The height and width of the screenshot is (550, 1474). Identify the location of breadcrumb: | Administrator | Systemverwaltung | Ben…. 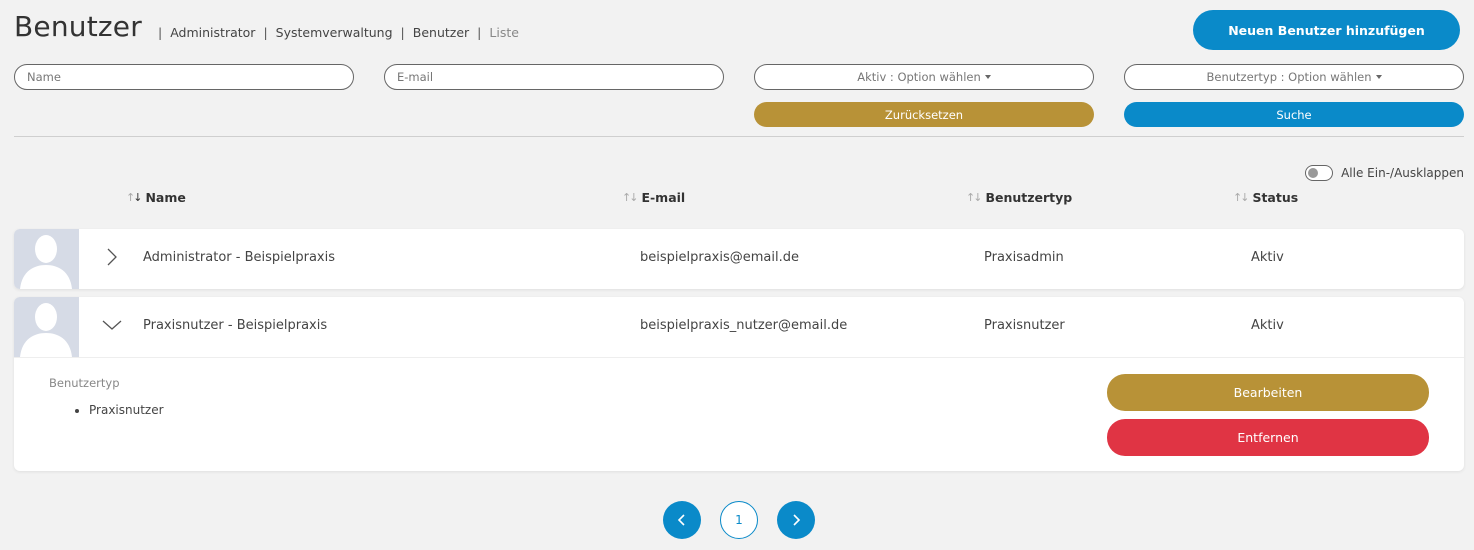
(338, 32).